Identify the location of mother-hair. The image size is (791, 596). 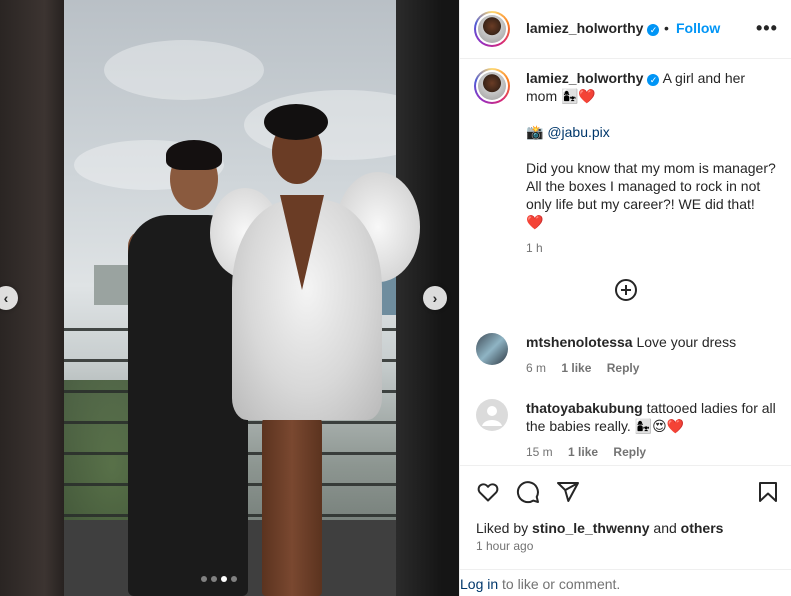
(194, 155).